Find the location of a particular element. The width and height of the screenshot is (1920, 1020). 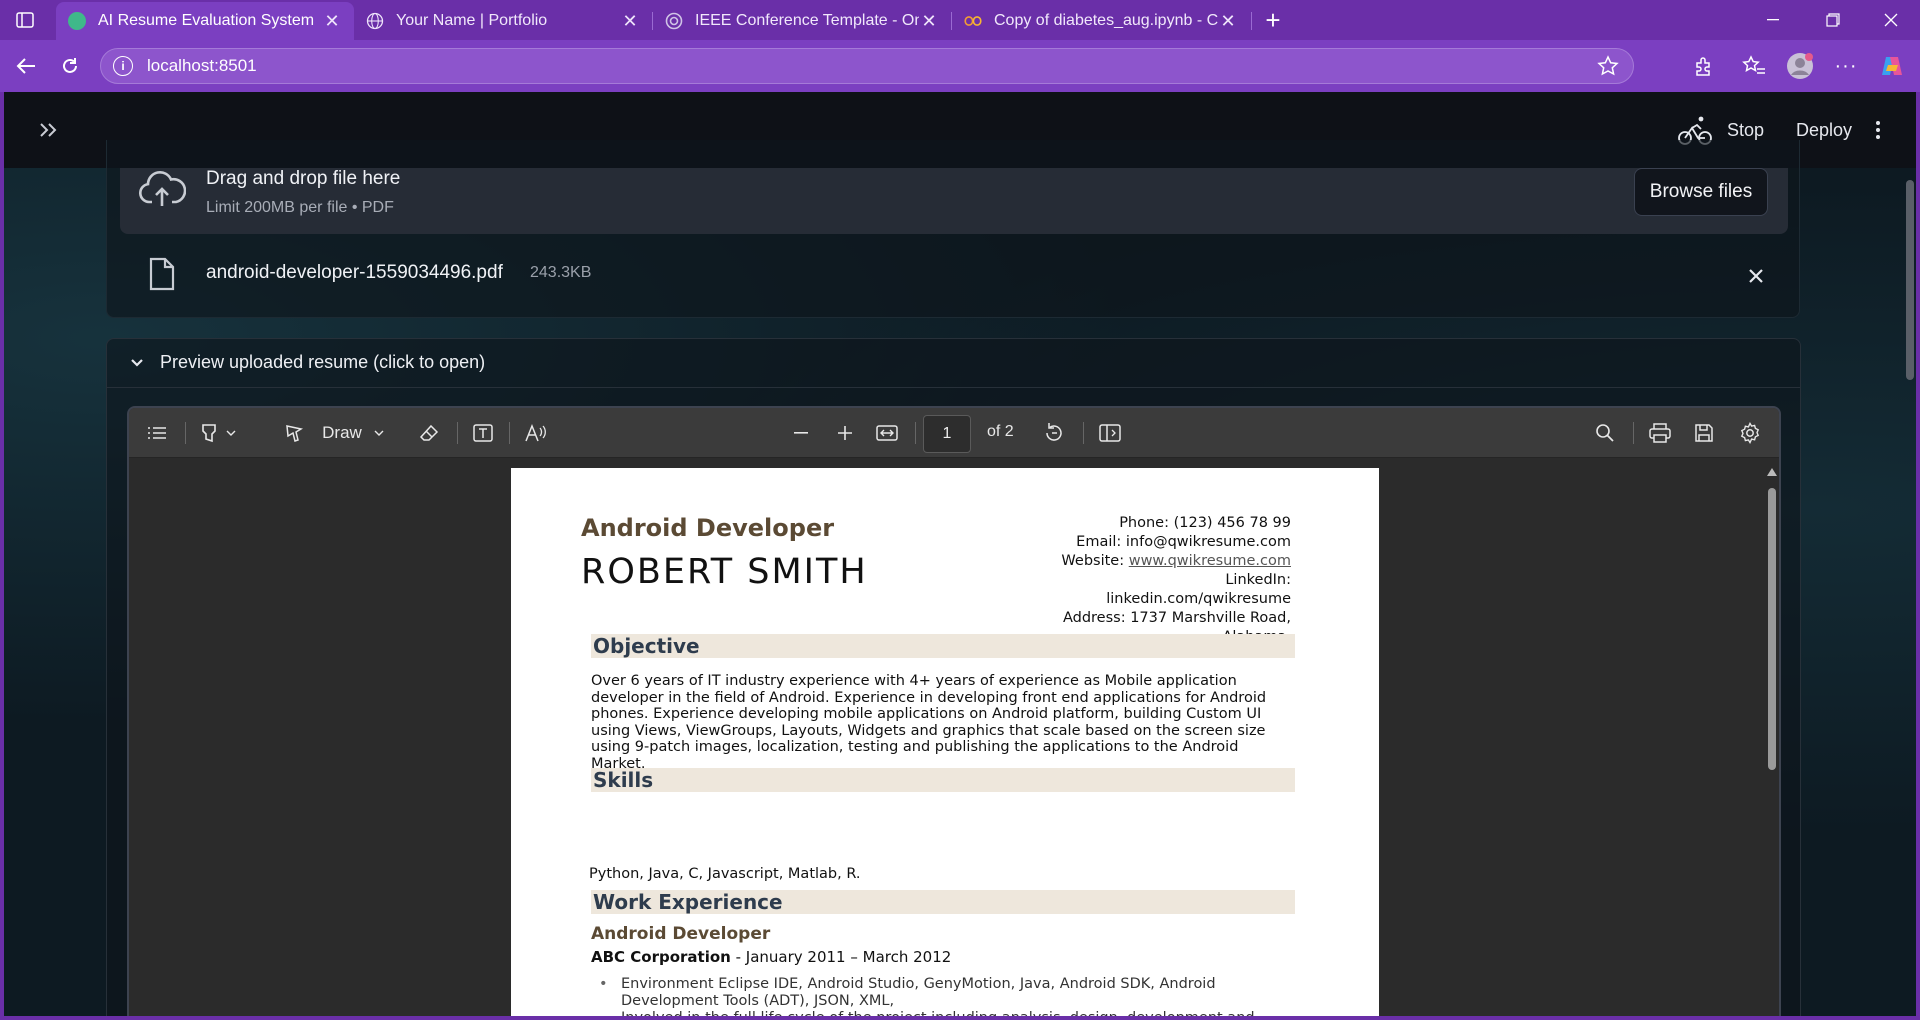

window-frame-left is located at coordinates (2, 556).